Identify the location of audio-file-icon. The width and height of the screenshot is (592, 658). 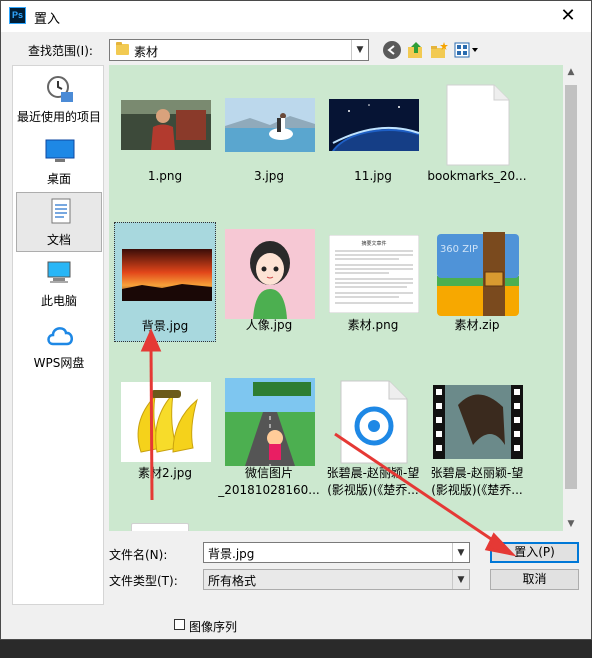
(374, 422).